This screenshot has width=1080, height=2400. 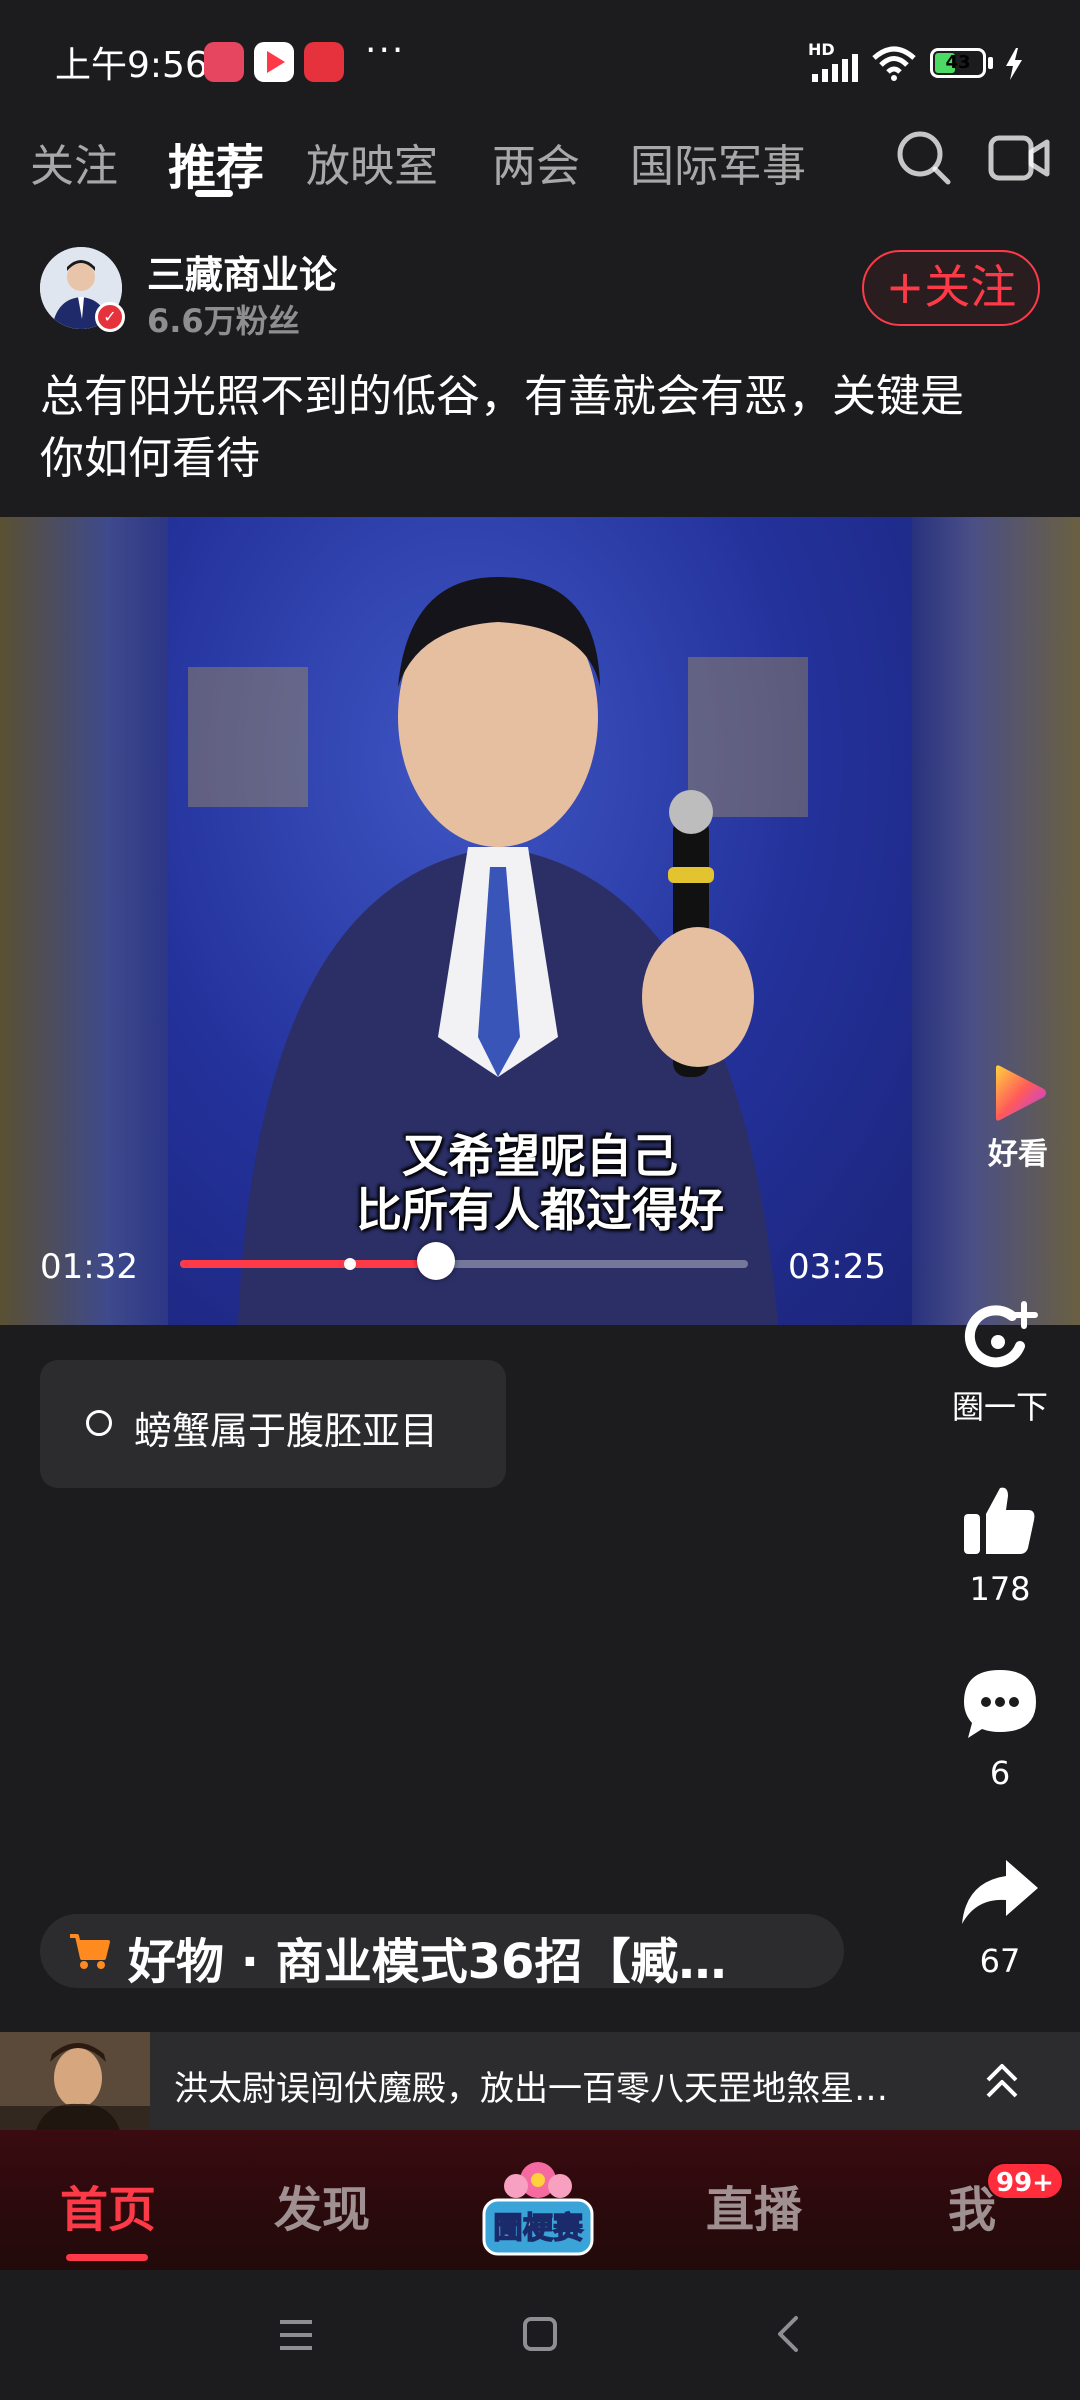 I want to click on verified-badge-icon: ✓, so click(x=110, y=317).